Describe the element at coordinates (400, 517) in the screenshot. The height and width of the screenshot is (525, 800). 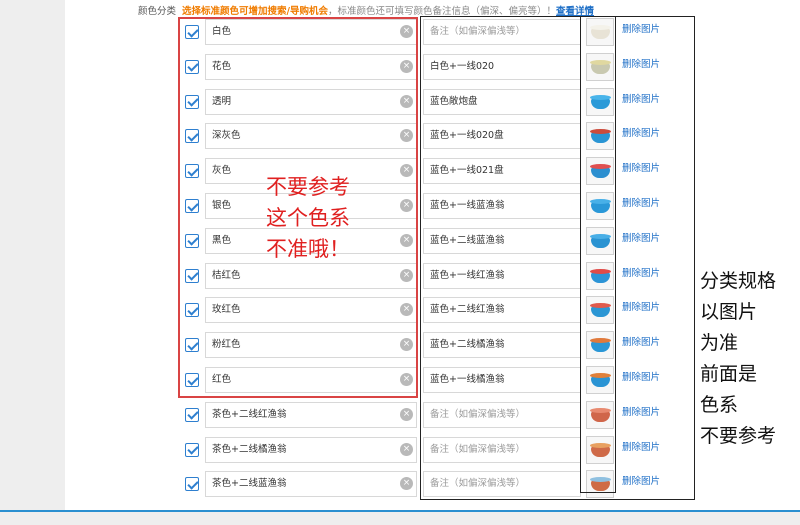
I see `bottom-bar` at that location.